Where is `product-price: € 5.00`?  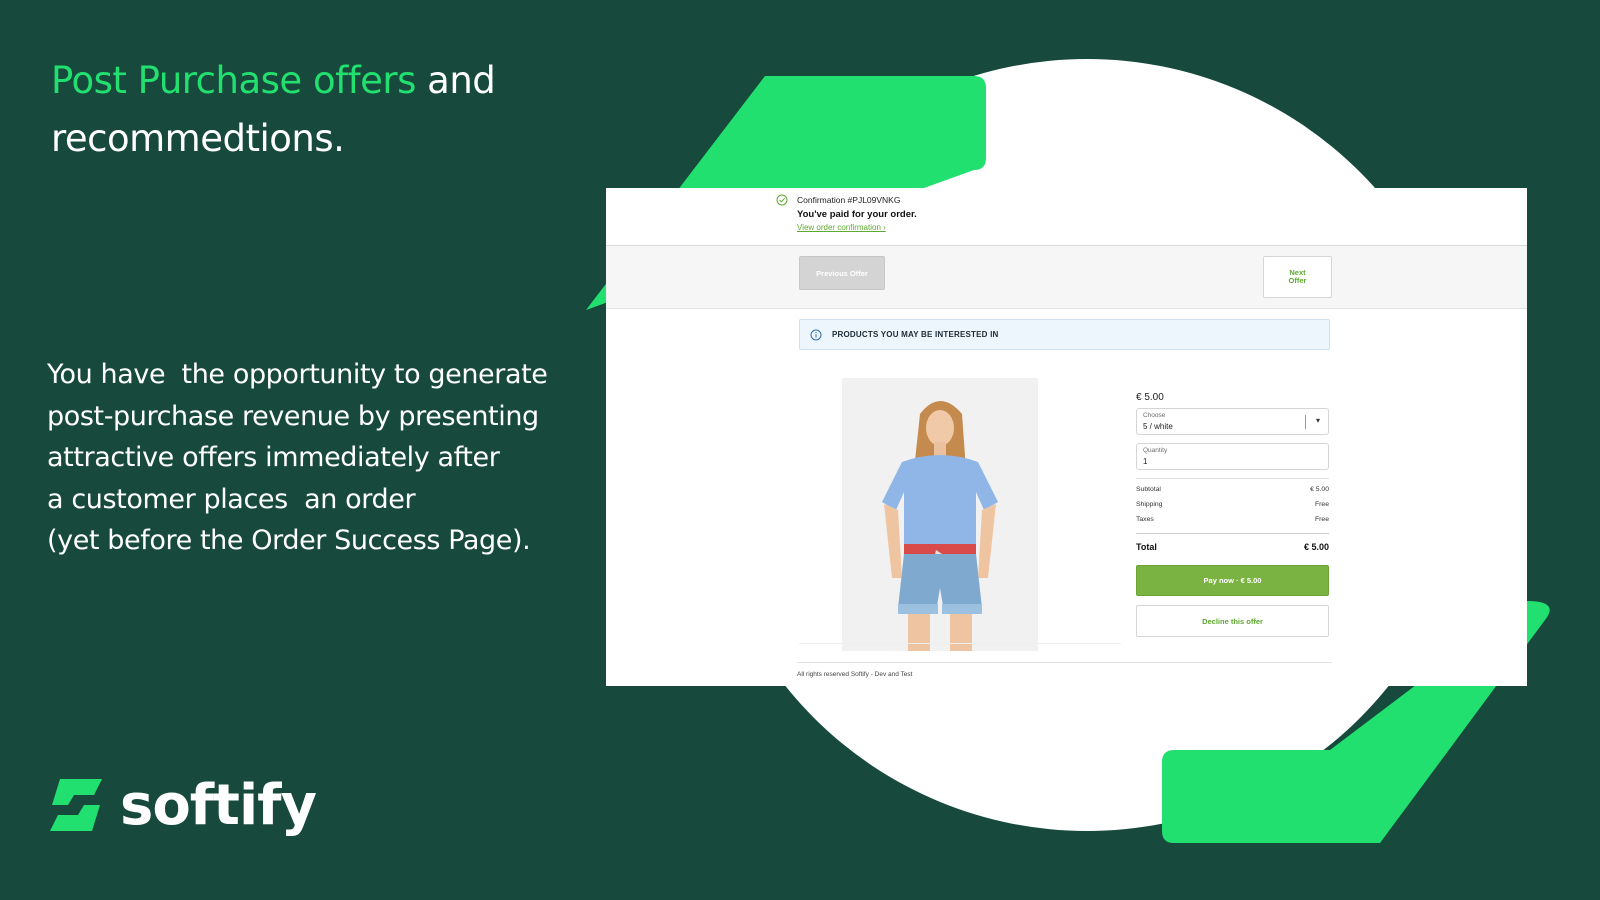
product-price: € 5.00 is located at coordinates (1150, 397).